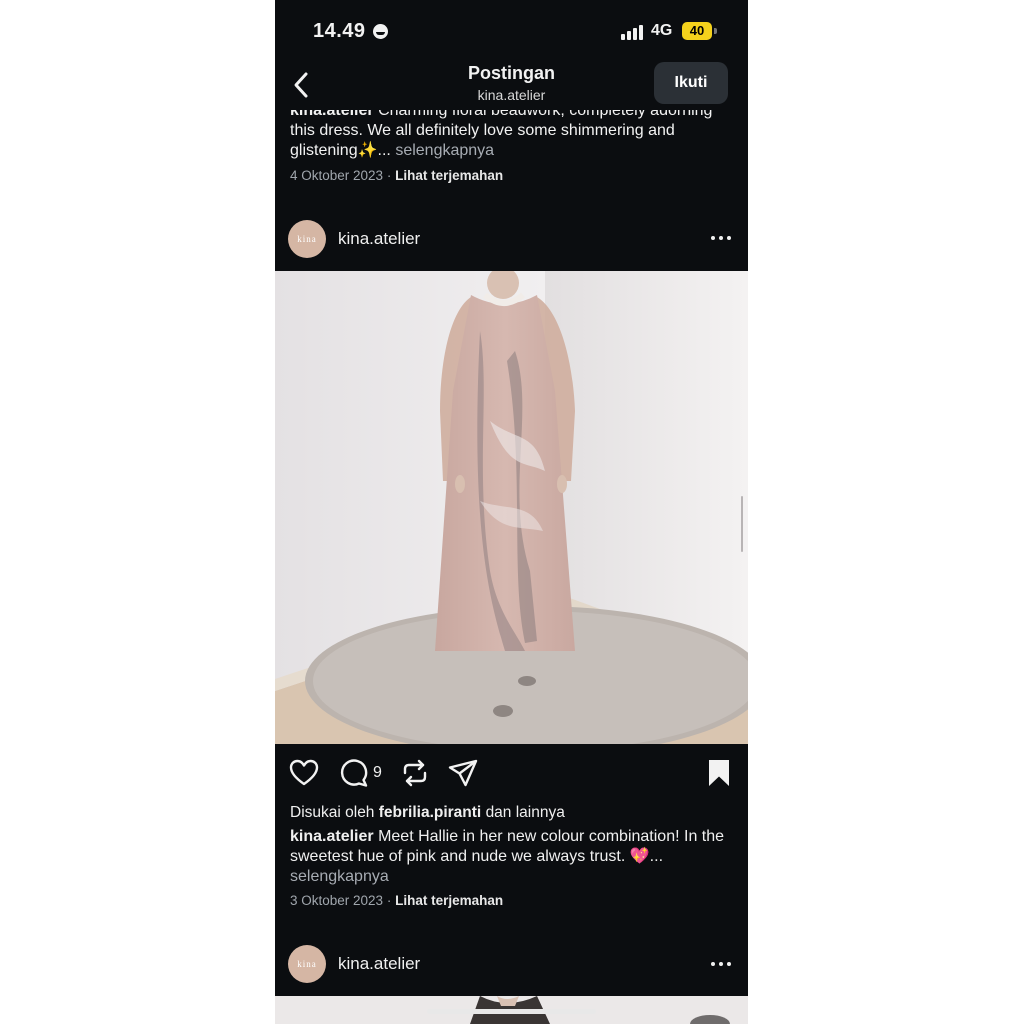 The image size is (1024, 1024). What do you see at coordinates (633, 32) in the screenshot?
I see `signal-icon` at bounding box center [633, 32].